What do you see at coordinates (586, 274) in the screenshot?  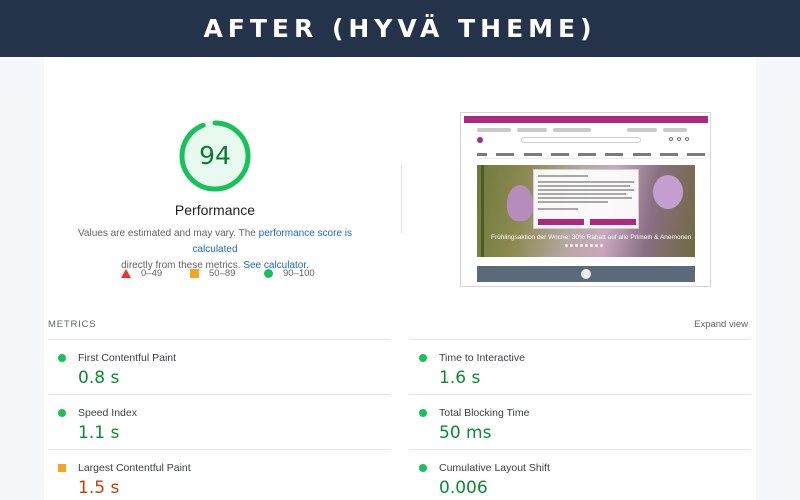 I see `thumb-bottom-banner` at bounding box center [586, 274].